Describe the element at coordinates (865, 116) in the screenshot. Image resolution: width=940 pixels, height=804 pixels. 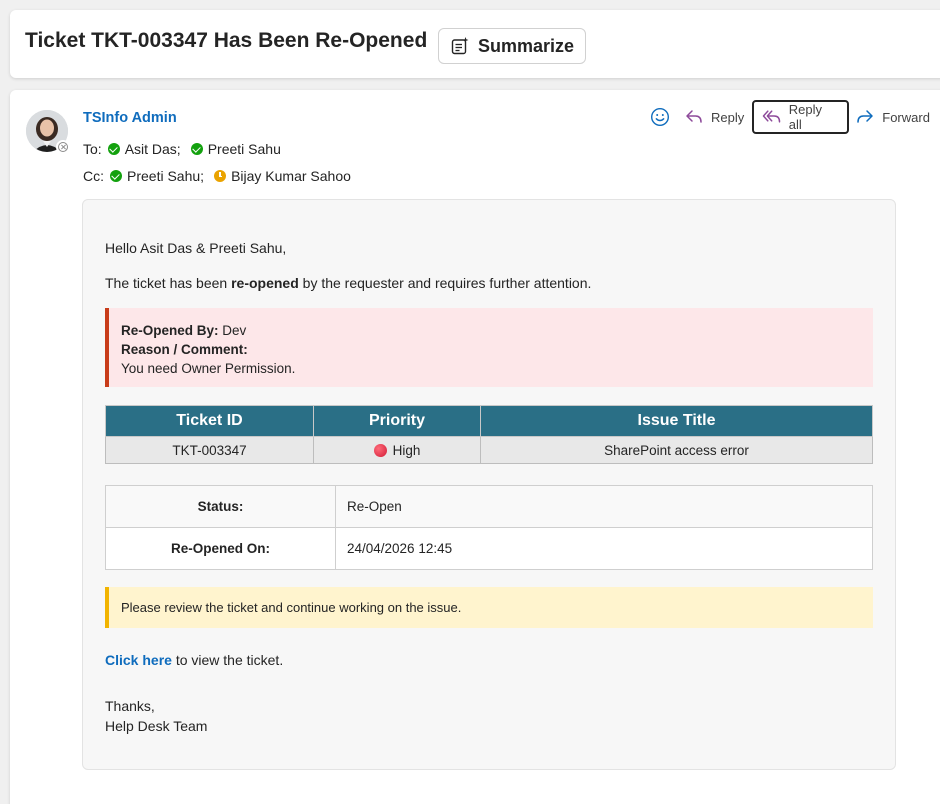
I see `forward-icon` at that location.